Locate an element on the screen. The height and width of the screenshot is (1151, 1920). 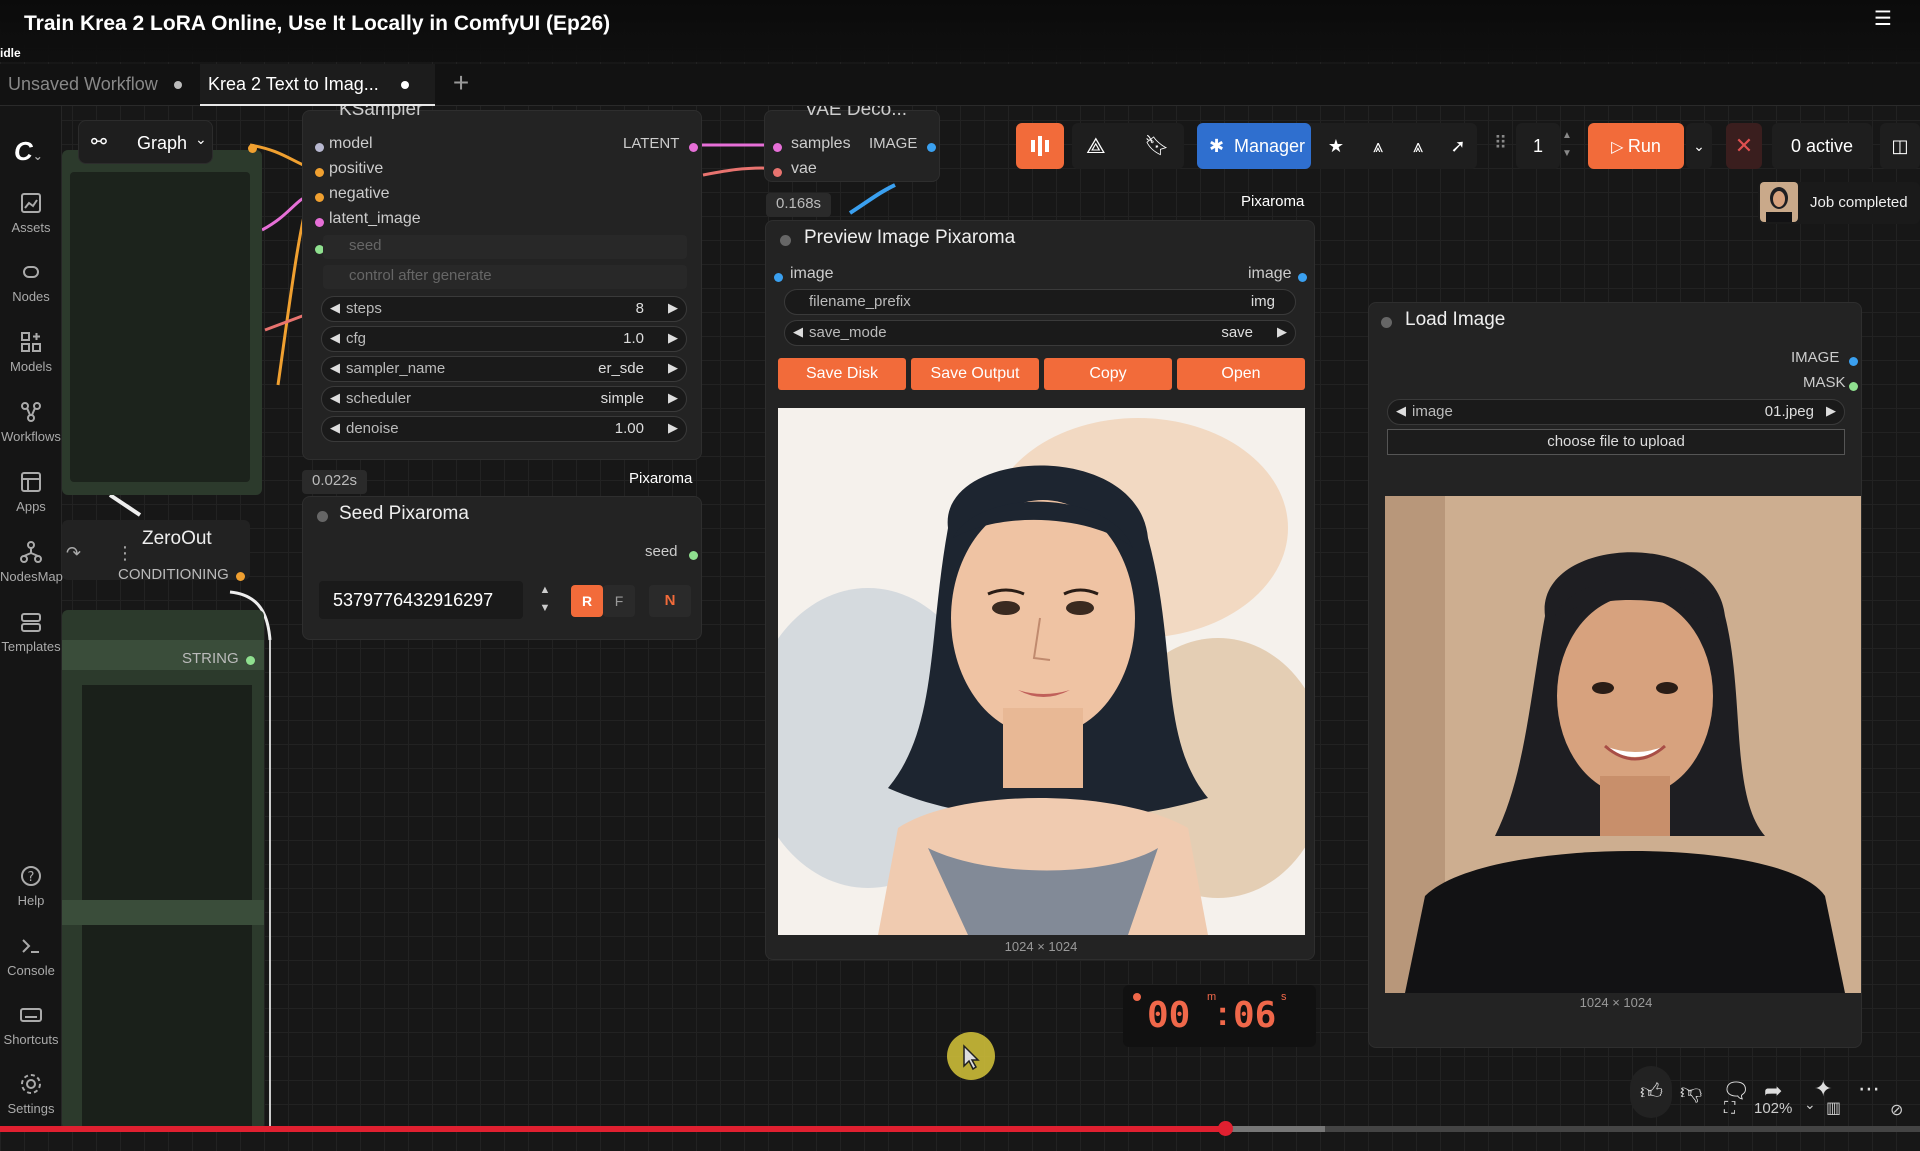
graph-menu-button: ⚯ Graph ⌄ is located at coordinates (145, 142).